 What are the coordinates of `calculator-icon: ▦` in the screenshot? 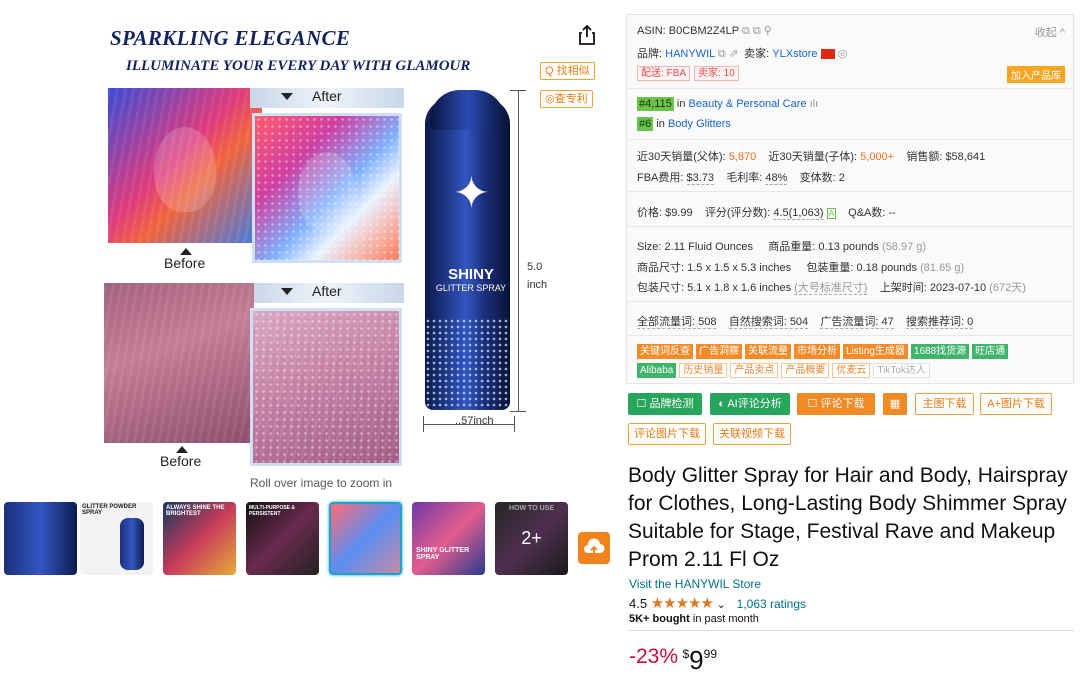 It's located at (895, 404).